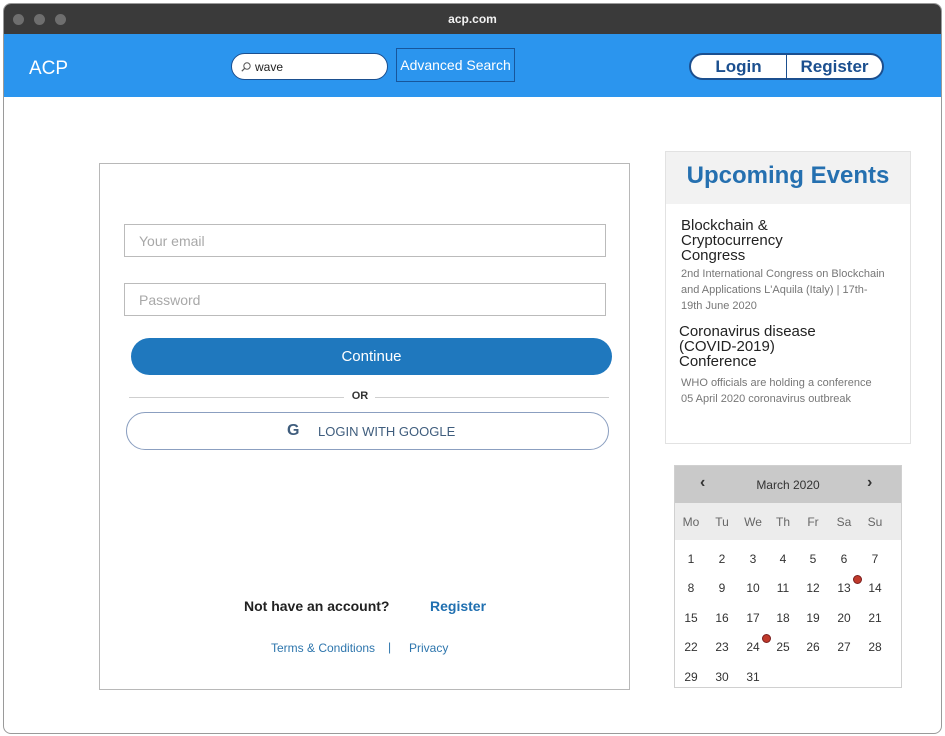 The width and height of the screenshot is (945, 736). Describe the element at coordinates (844, 522) in the screenshot. I see `weekday-label: Sa` at that location.